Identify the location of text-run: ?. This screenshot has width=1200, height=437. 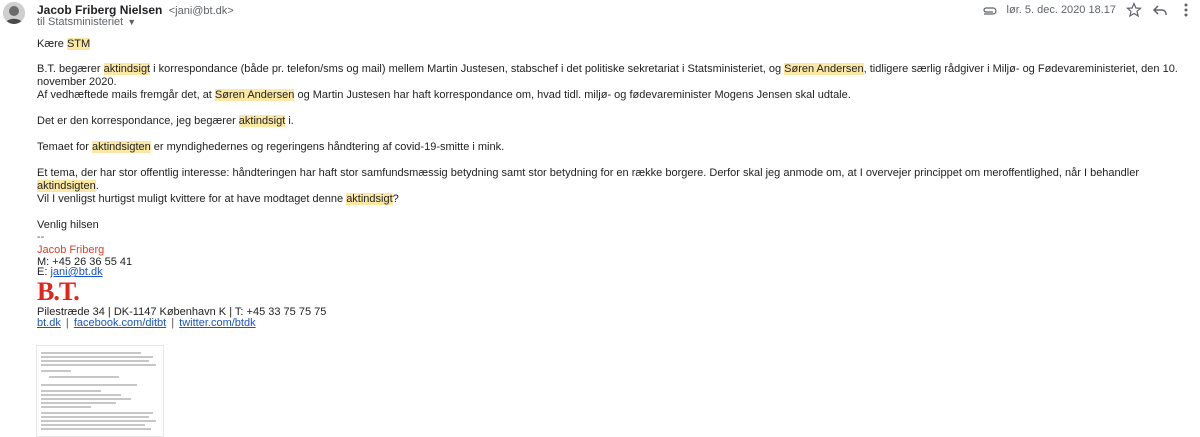
(395, 199).